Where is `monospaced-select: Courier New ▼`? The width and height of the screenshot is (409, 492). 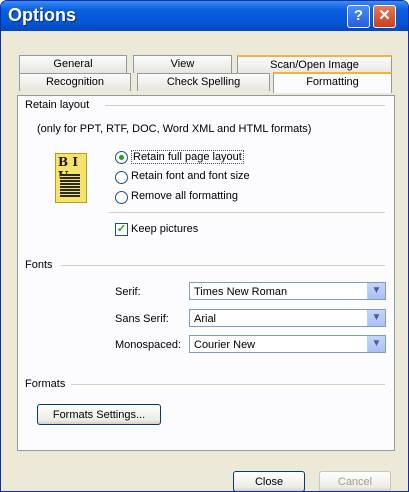 monospaced-select: Courier New ▼ is located at coordinates (287, 344).